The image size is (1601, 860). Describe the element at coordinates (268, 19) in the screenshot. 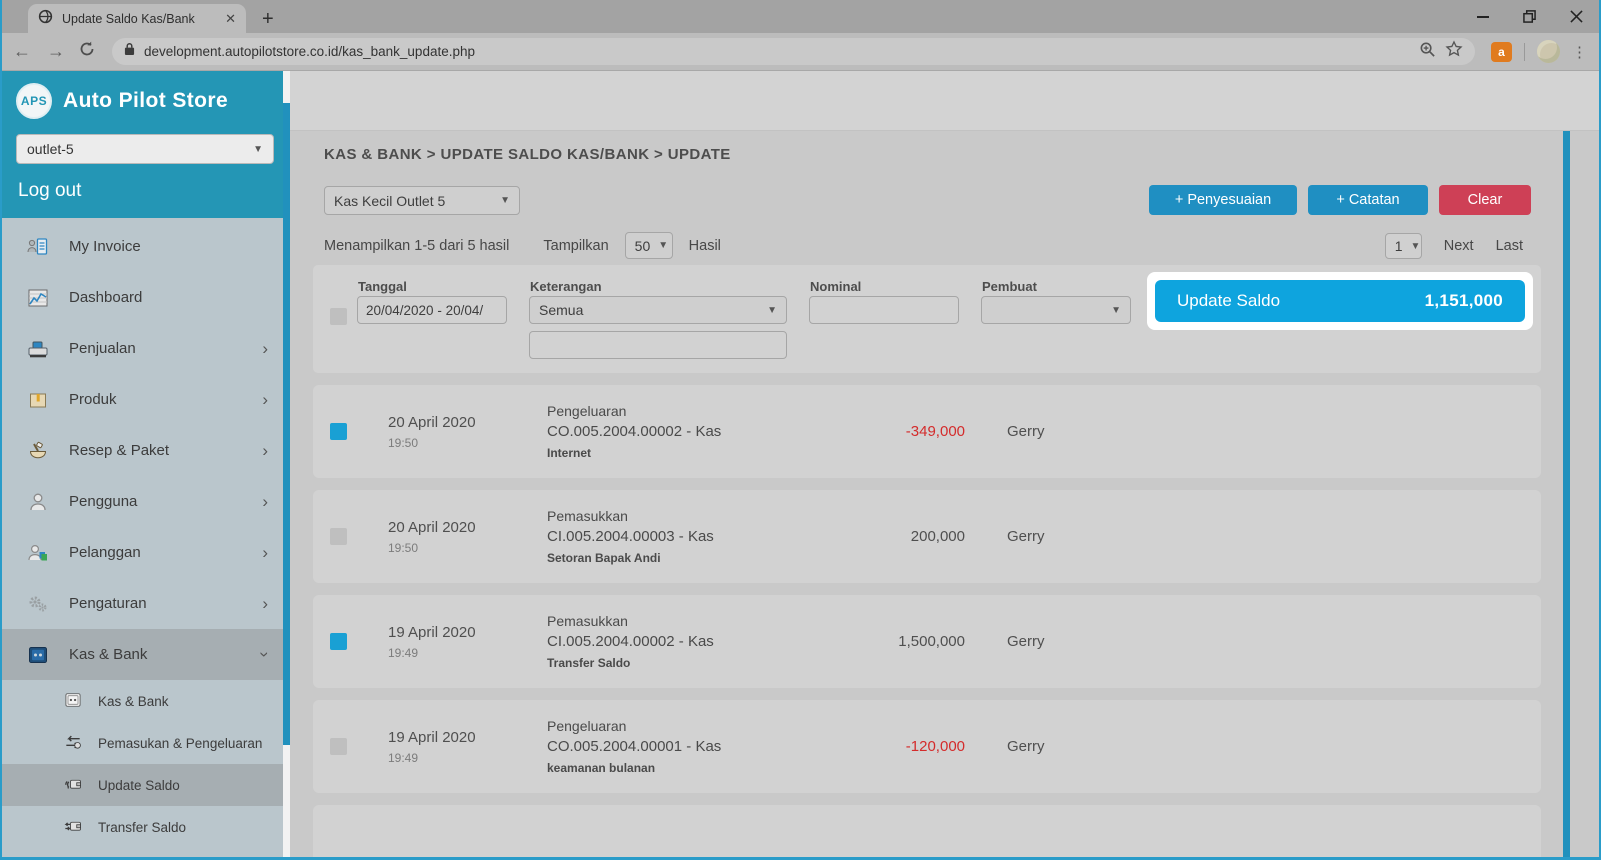

I see `new-tab-button: +` at that location.